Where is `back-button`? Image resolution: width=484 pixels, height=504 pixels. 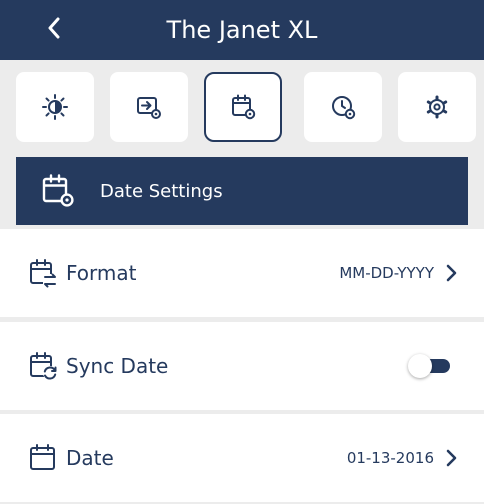 back-button is located at coordinates (54, 28).